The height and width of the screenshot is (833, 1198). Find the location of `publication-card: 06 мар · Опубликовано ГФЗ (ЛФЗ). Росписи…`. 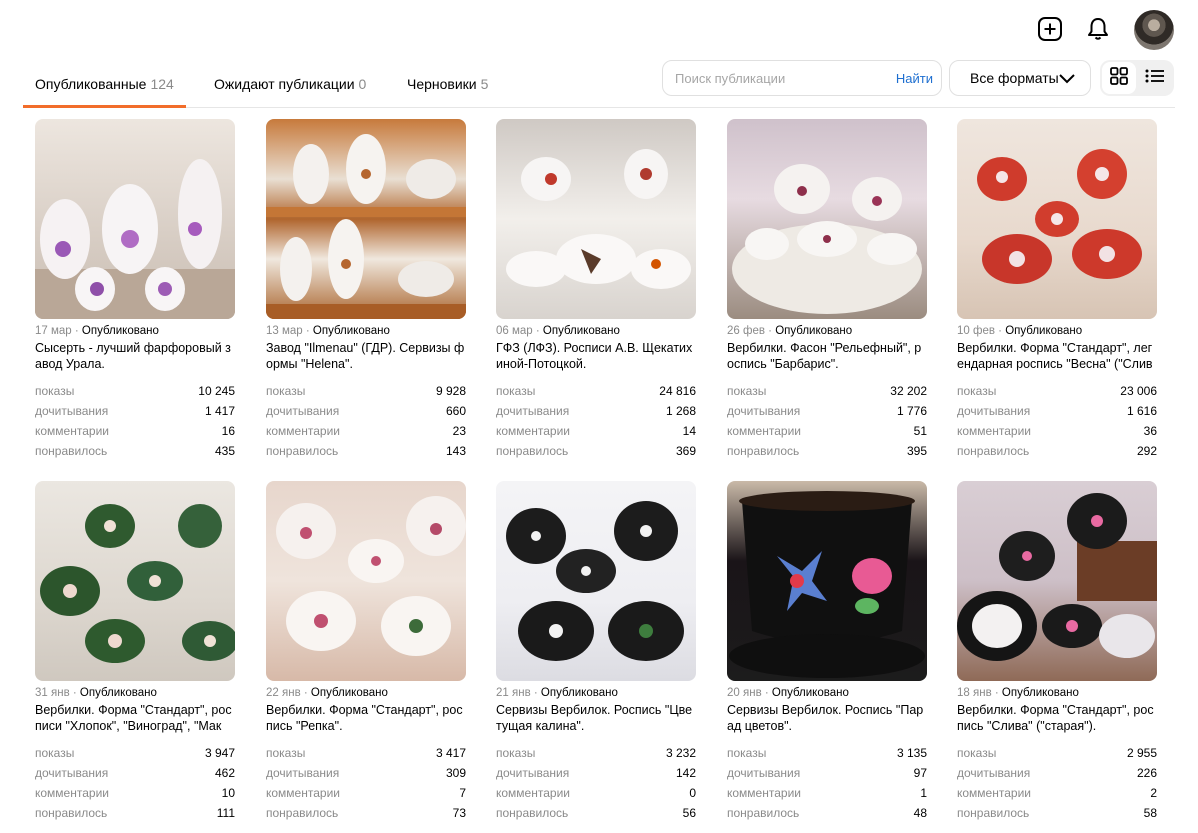

publication-card: 06 мар · Опубликовано ГФЗ (ЛФЗ). Росписи… is located at coordinates (596, 291).